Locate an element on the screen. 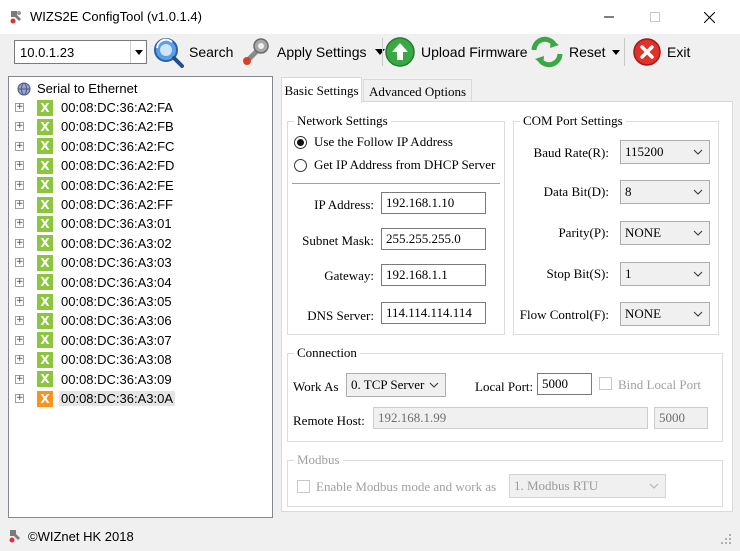 The height and width of the screenshot is (551, 740). device-mac-label: 00:08:DC:36:A2:FE is located at coordinates (117, 185).